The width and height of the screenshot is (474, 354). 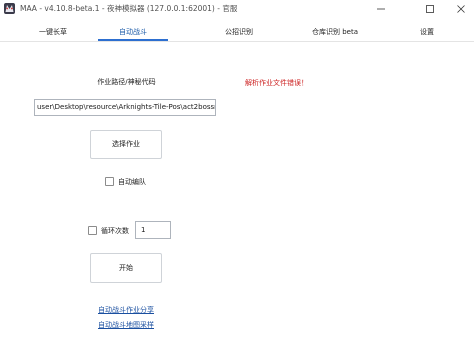 What do you see at coordinates (126, 144) in the screenshot?
I see `select-copilot-button: 选择作业` at bounding box center [126, 144].